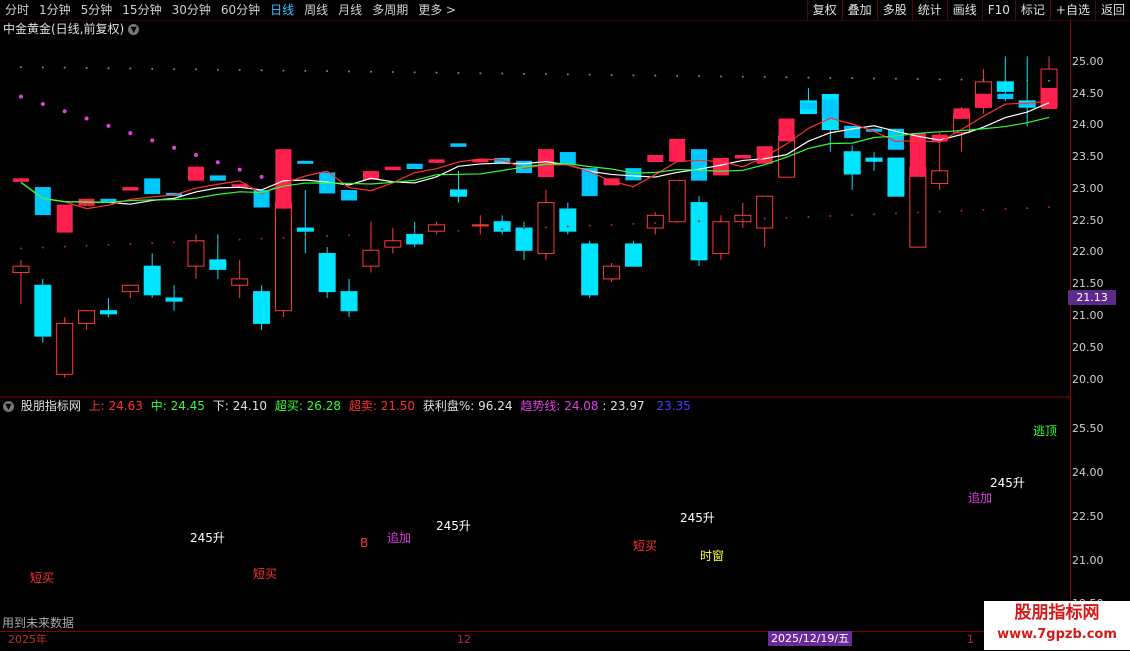 This screenshot has height=651, width=1130. I want to click on tab-1: 1分钟, so click(55, 10).